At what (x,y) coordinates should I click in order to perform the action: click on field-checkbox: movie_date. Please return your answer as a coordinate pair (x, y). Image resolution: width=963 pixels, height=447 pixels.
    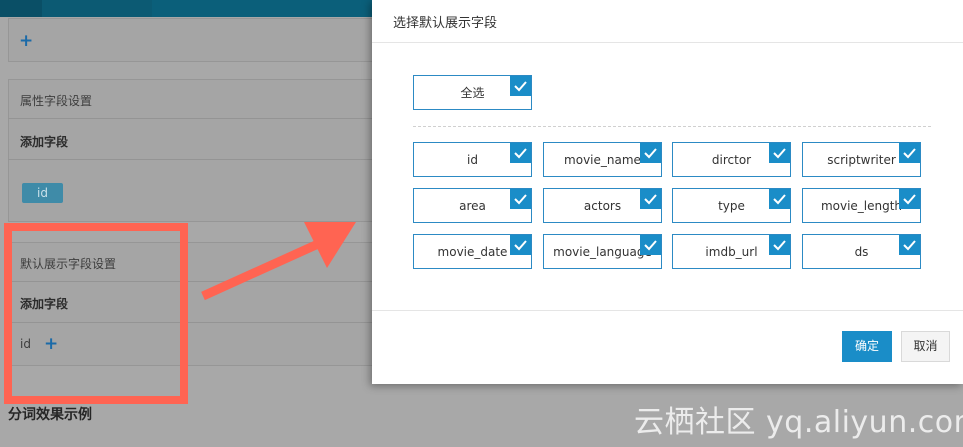
    Looking at the image, I should click on (472, 251).